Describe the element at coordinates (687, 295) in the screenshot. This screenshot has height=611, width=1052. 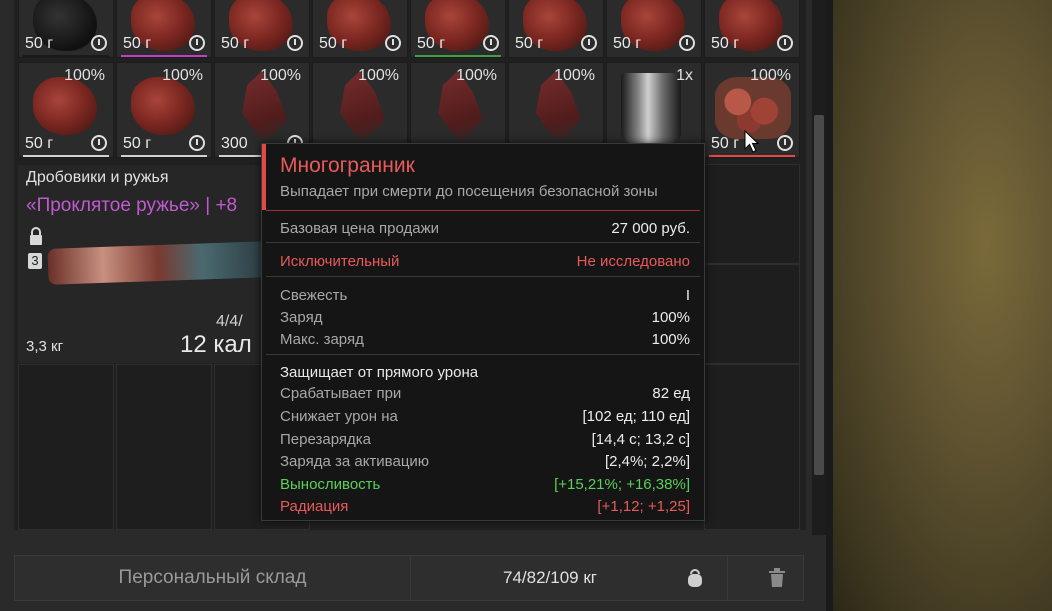
I see `stat-value: I` at that location.